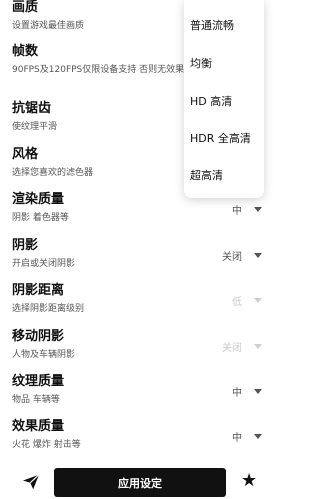 The height and width of the screenshot is (499, 320). I want to click on setting-row-texture-quality: 纹理质量 物品 车辆等 中, so click(141, 390).